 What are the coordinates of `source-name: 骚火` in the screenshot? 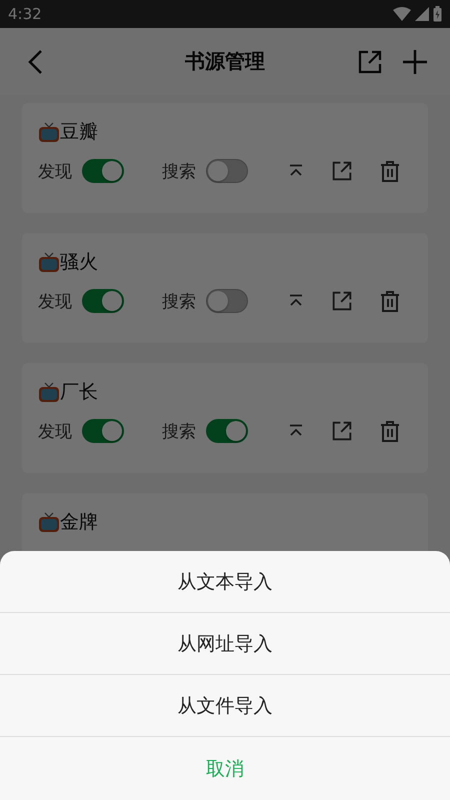 It's located at (79, 262).